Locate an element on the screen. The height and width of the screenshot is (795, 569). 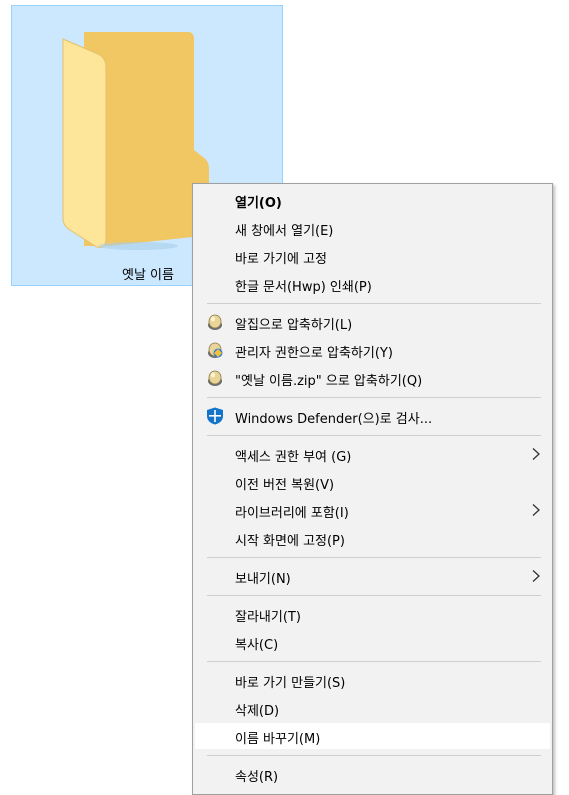
menu-item-label: 시작 화면에 고정(P) is located at coordinates (290, 541).